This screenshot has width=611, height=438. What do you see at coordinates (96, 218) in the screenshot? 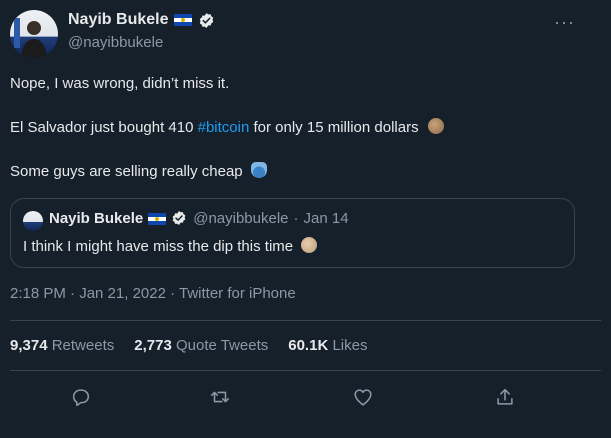
I see `quoted-author-name: Nayib Bukele` at bounding box center [96, 218].